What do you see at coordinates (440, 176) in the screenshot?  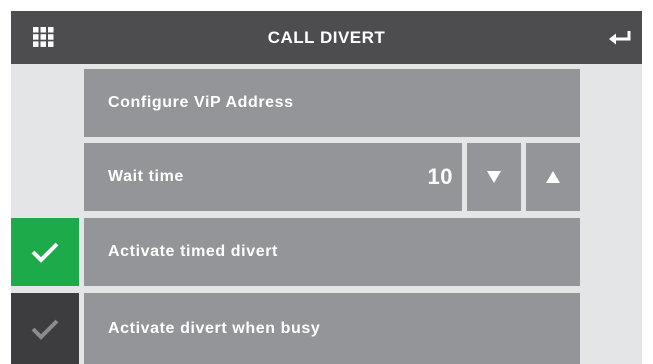 I see `wait-time-value: 10` at bounding box center [440, 176].